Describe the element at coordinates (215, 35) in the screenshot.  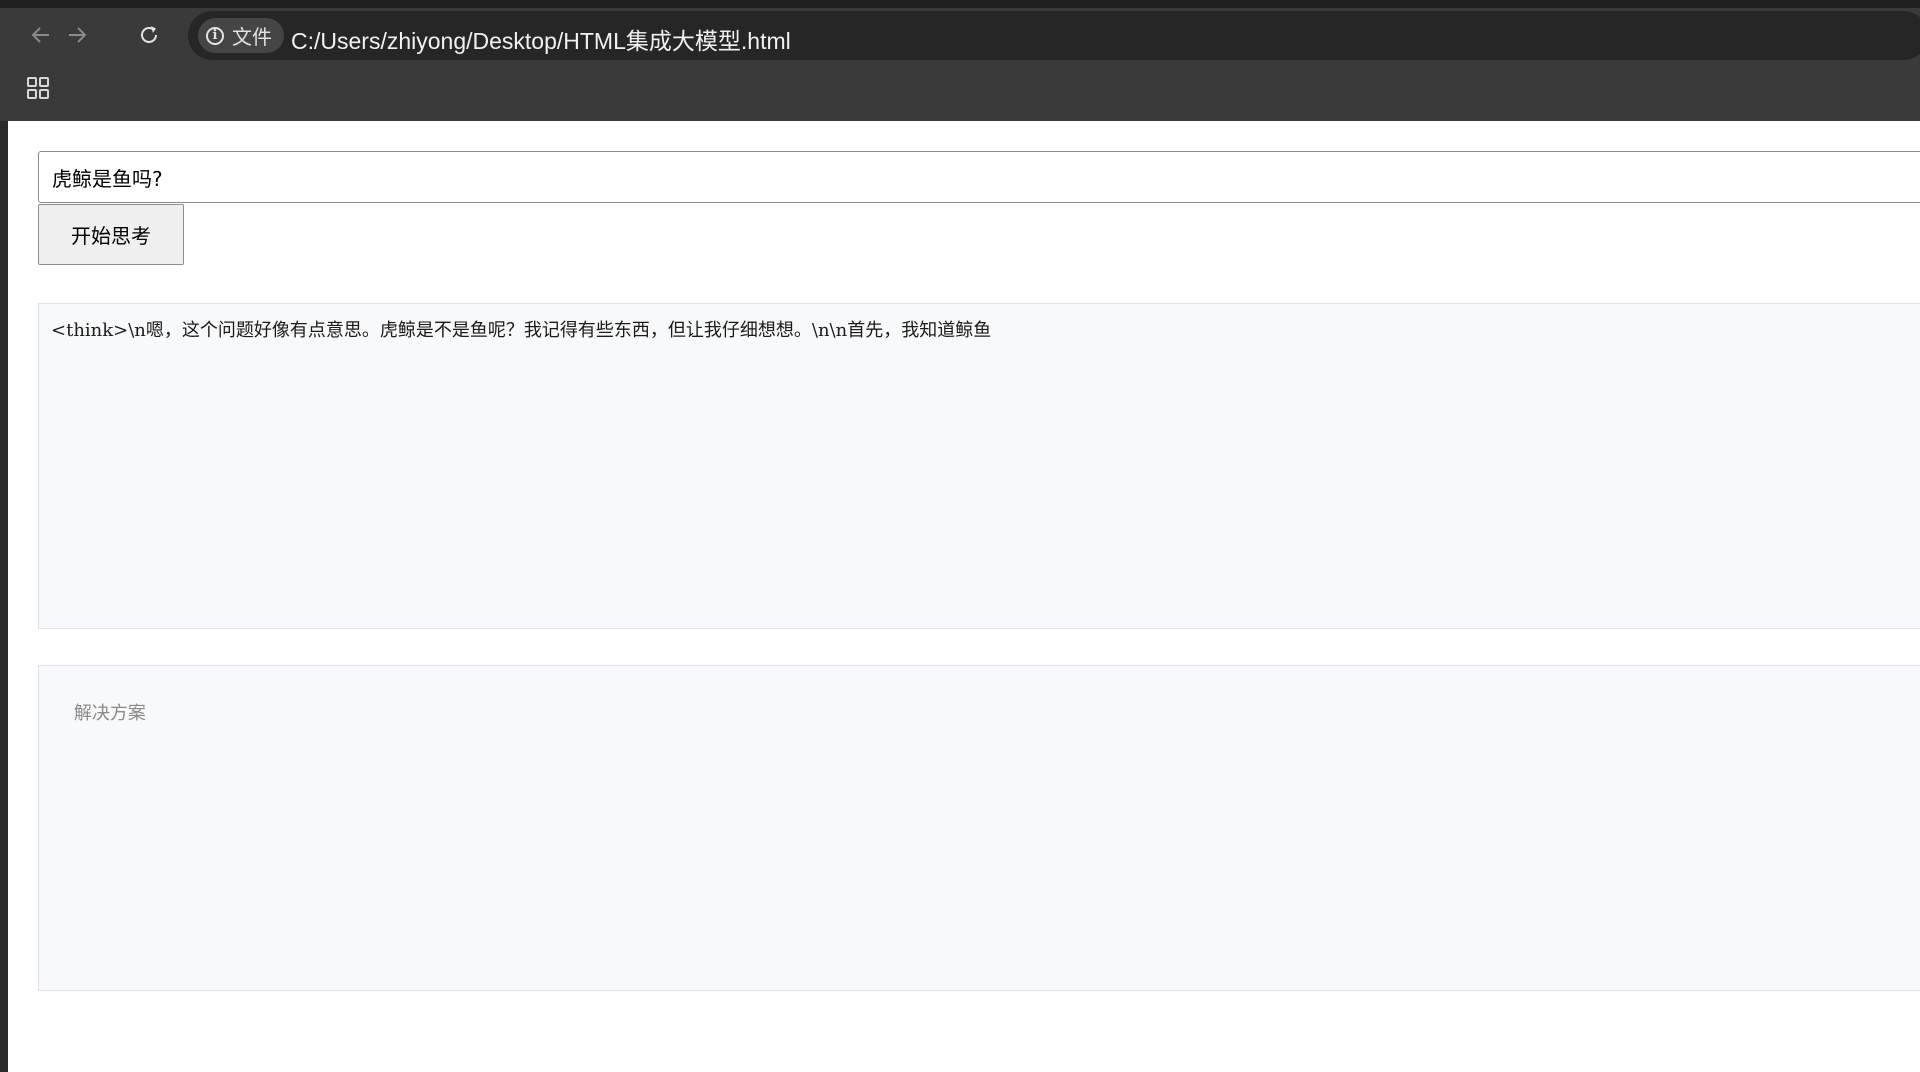
I see `info-icon: i` at that location.